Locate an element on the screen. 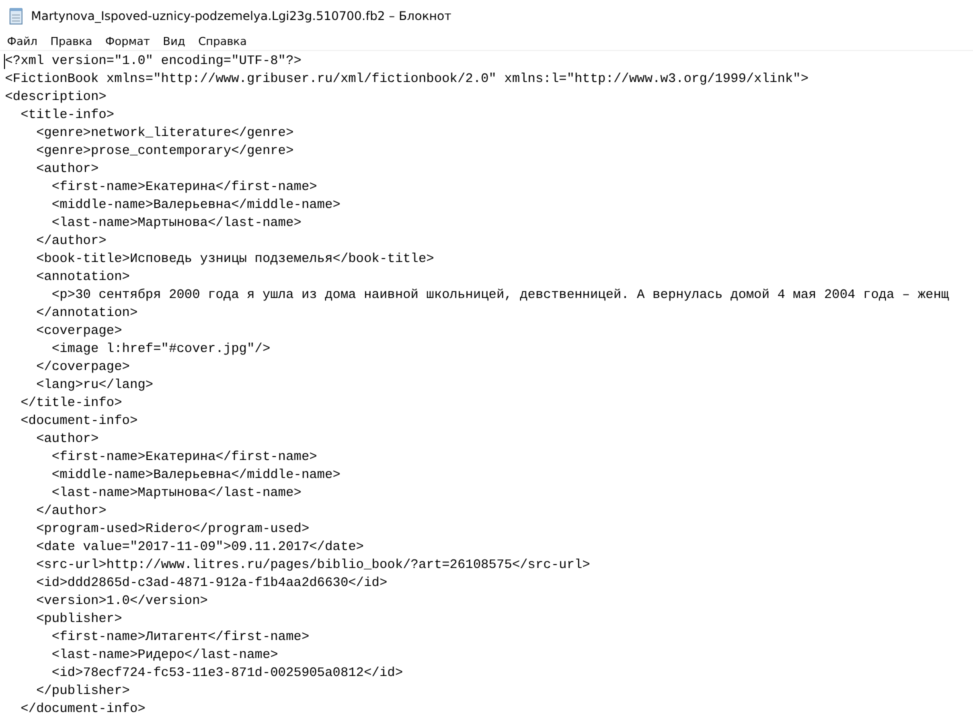 This screenshot has width=973, height=718. code-line: <annotation> is located at coordinates (82, 277).